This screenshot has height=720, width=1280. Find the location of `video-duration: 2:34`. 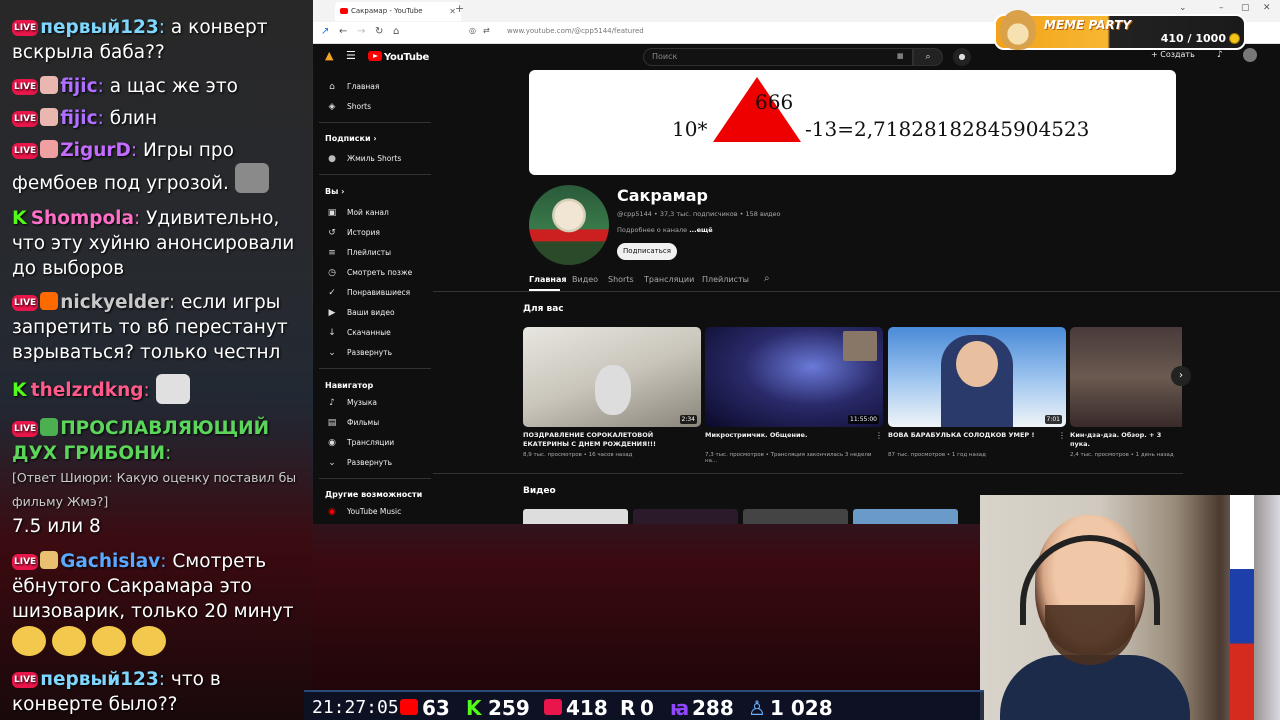

video-duration: 2:34 is located at coordinates (688, 419).